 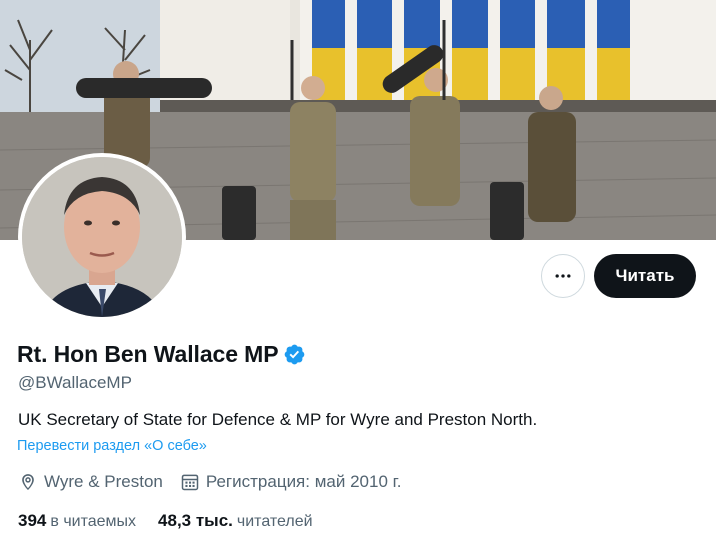 I want to click on location-item: Wyre & Preston, so click(x=90, y=482).